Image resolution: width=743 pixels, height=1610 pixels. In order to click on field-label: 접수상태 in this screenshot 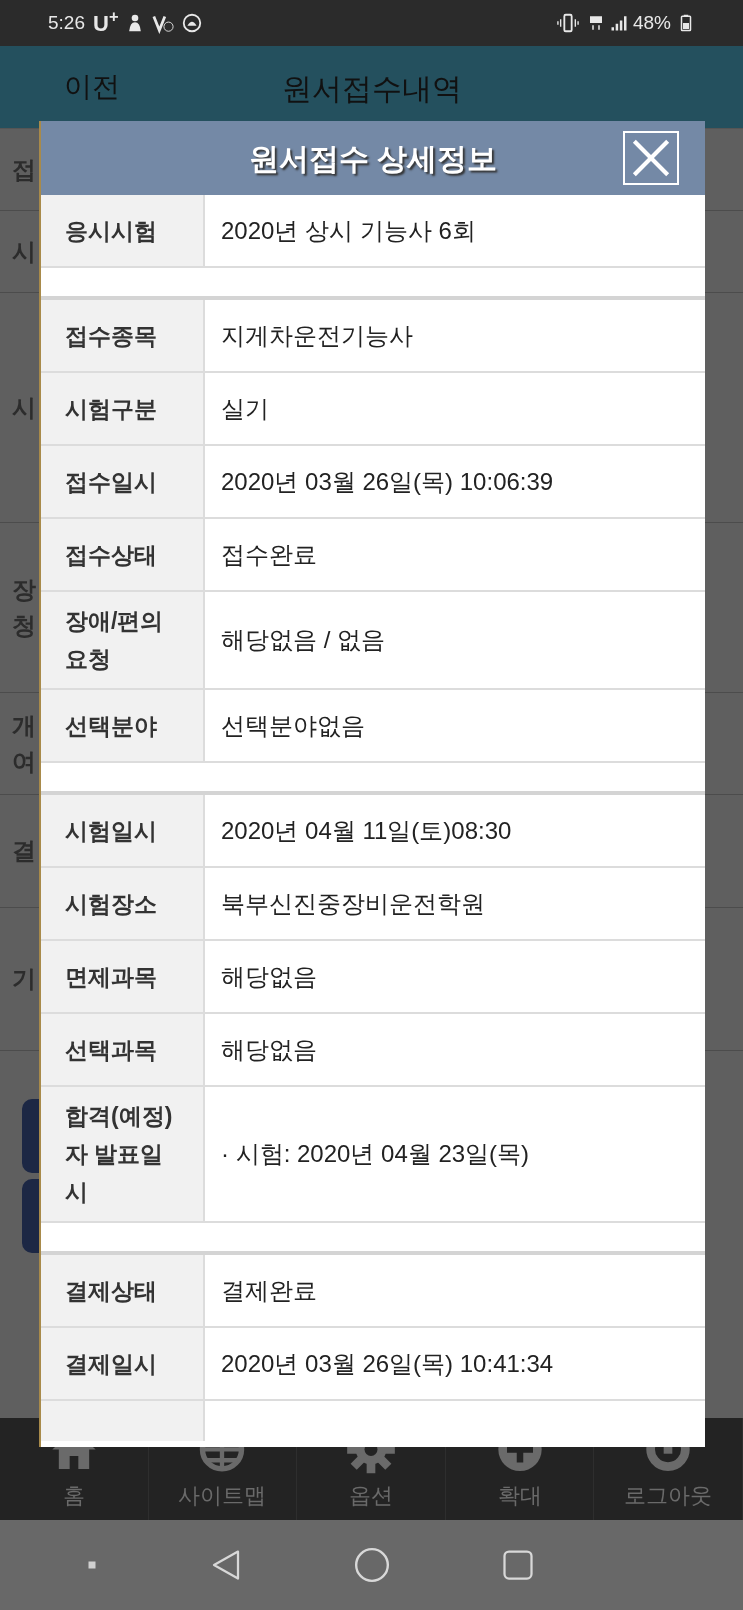, I will do `click(111, 555)`.